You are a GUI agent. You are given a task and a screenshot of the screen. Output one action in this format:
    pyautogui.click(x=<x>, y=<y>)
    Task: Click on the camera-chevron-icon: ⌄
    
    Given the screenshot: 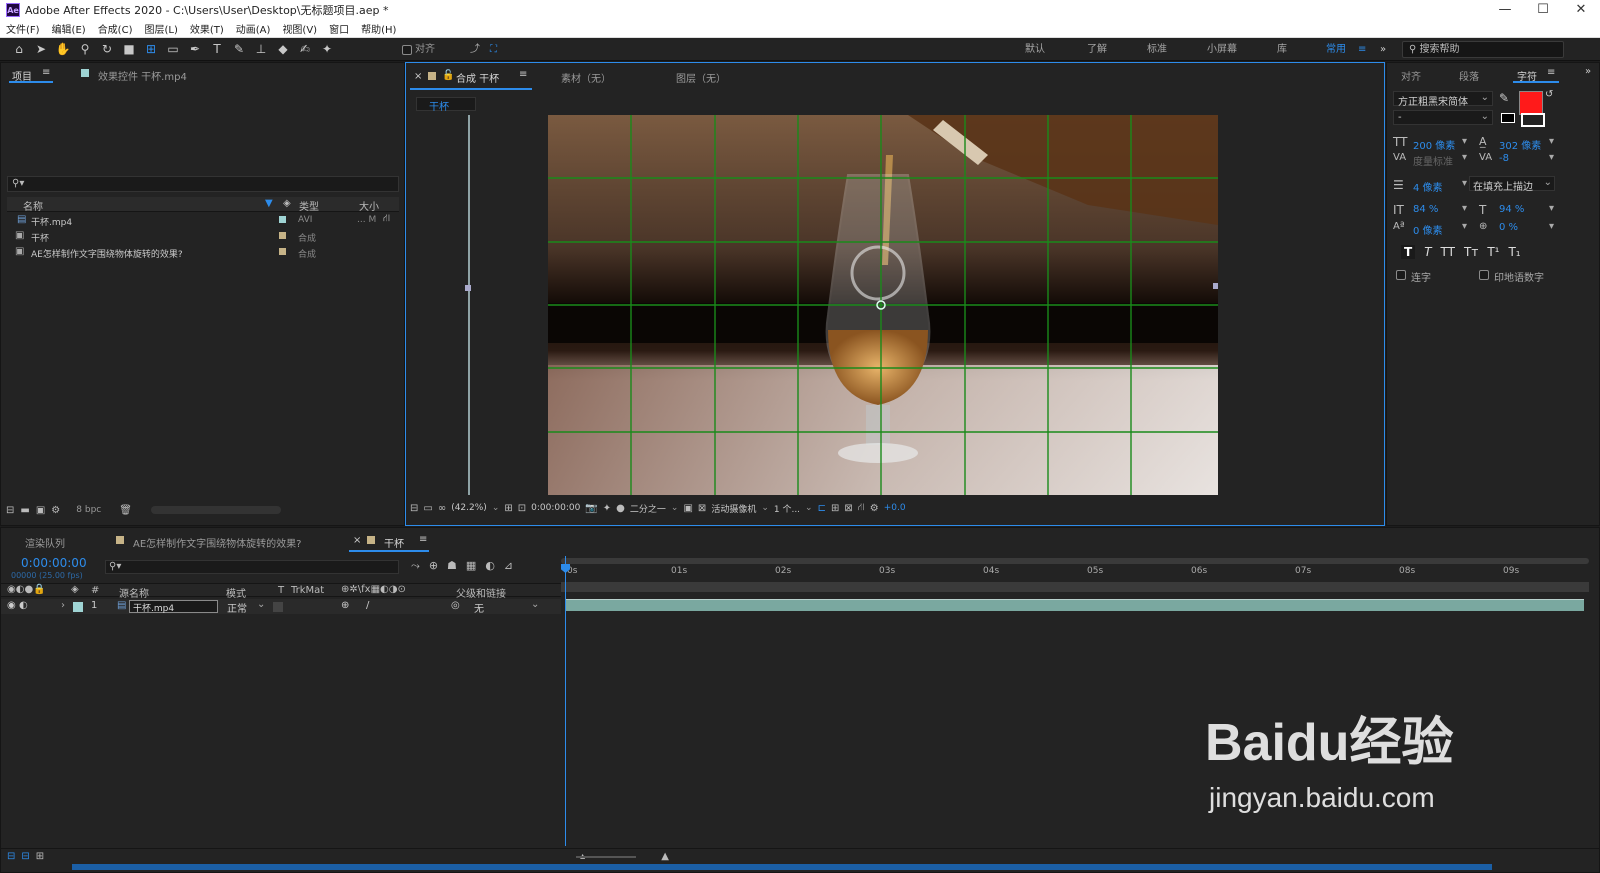 What is the action you would take?
    pyautogui.click(x=765, y=508)
    